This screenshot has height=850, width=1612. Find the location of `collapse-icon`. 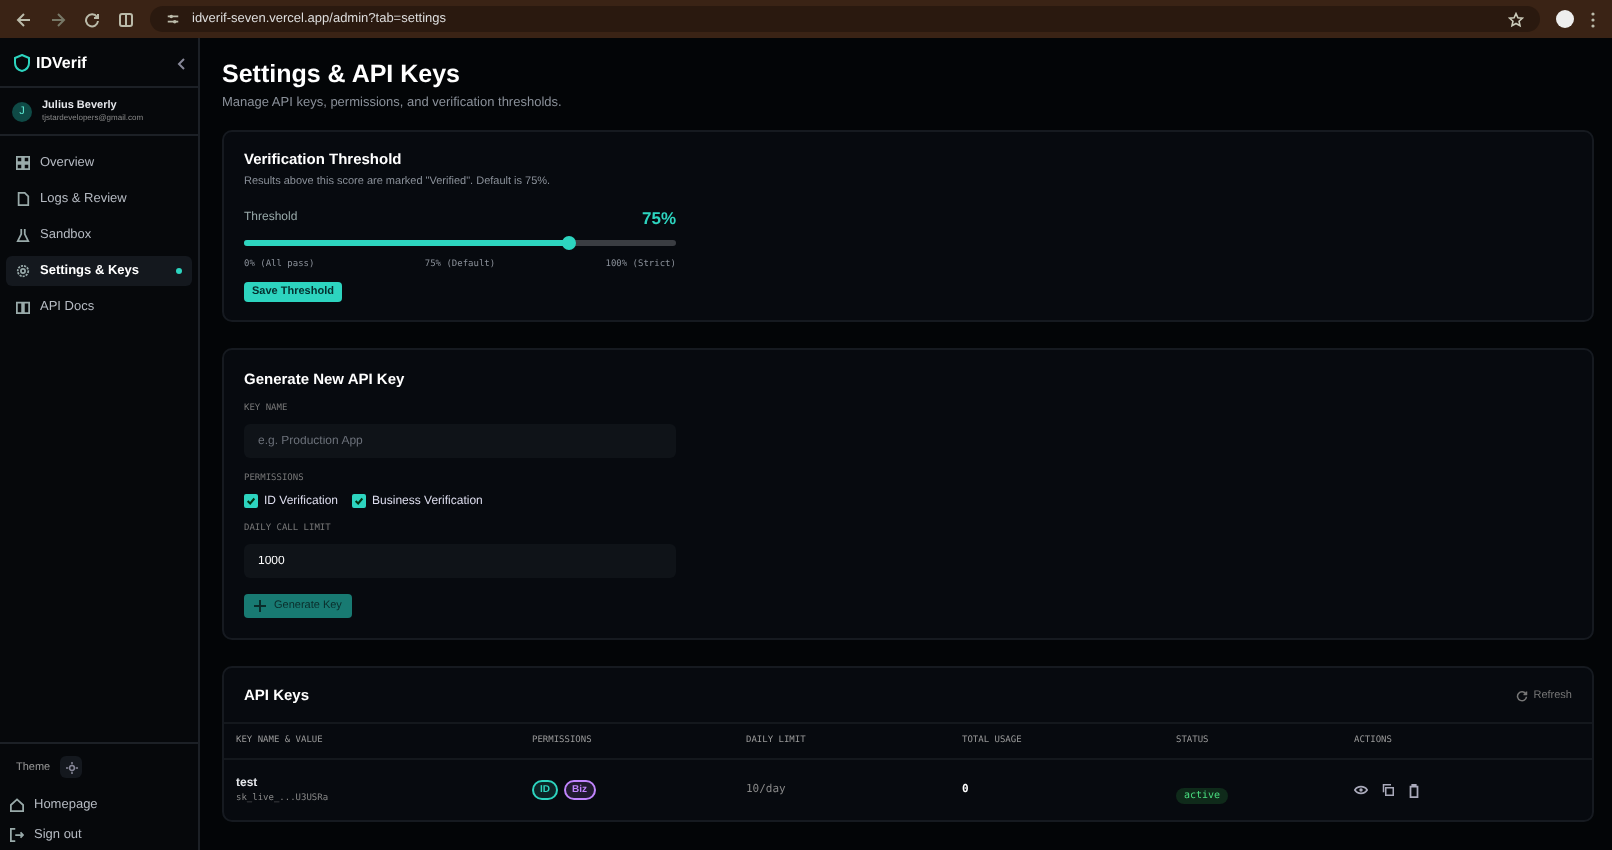

collapse-icon is located at coordinates (181, 63).